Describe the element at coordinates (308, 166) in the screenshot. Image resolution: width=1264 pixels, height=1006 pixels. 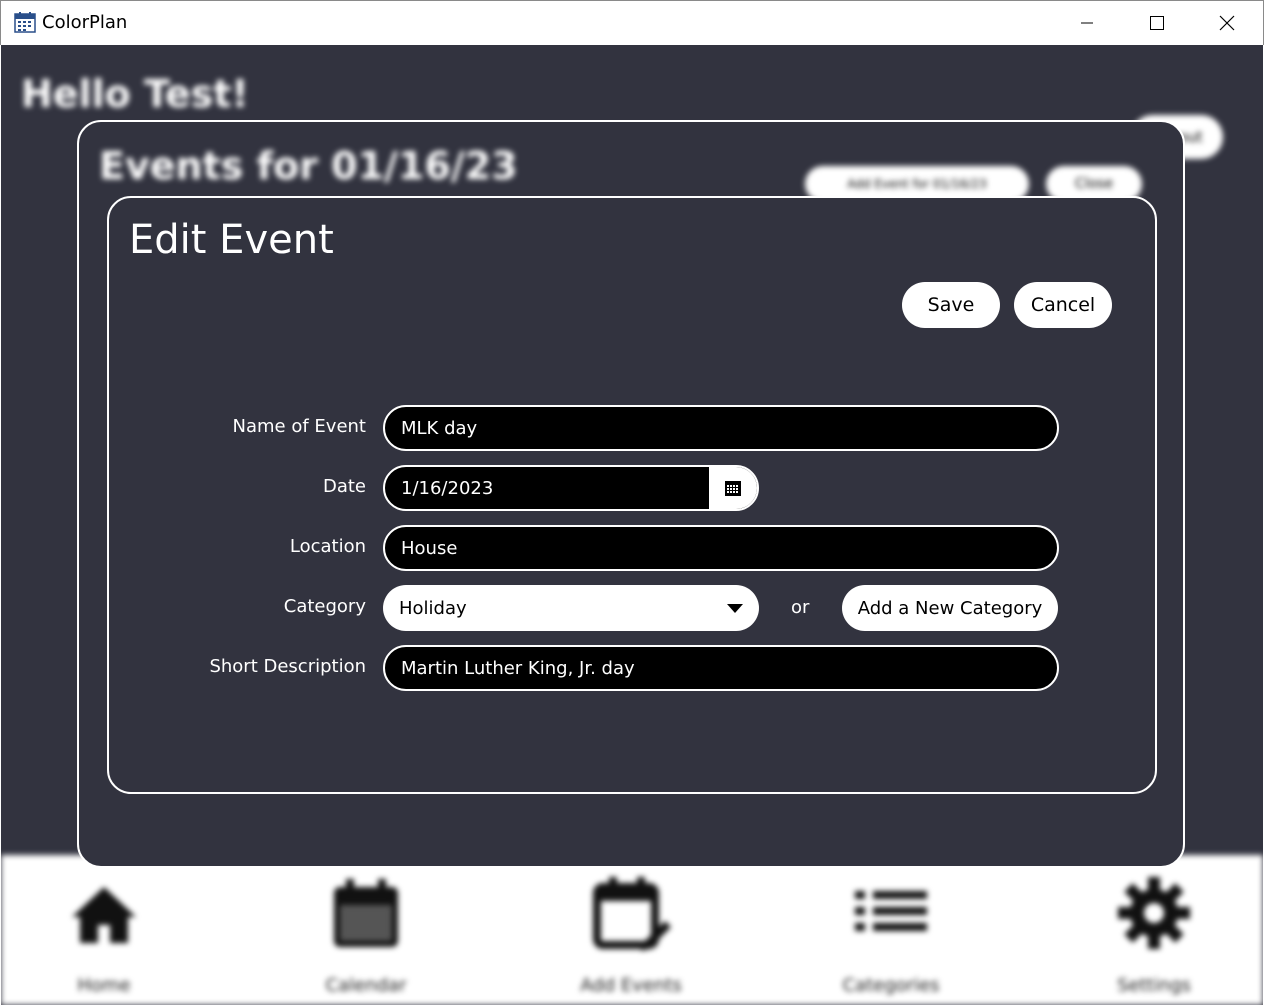
I see `events-dialog-title: Events for 01/16/23` at that location.